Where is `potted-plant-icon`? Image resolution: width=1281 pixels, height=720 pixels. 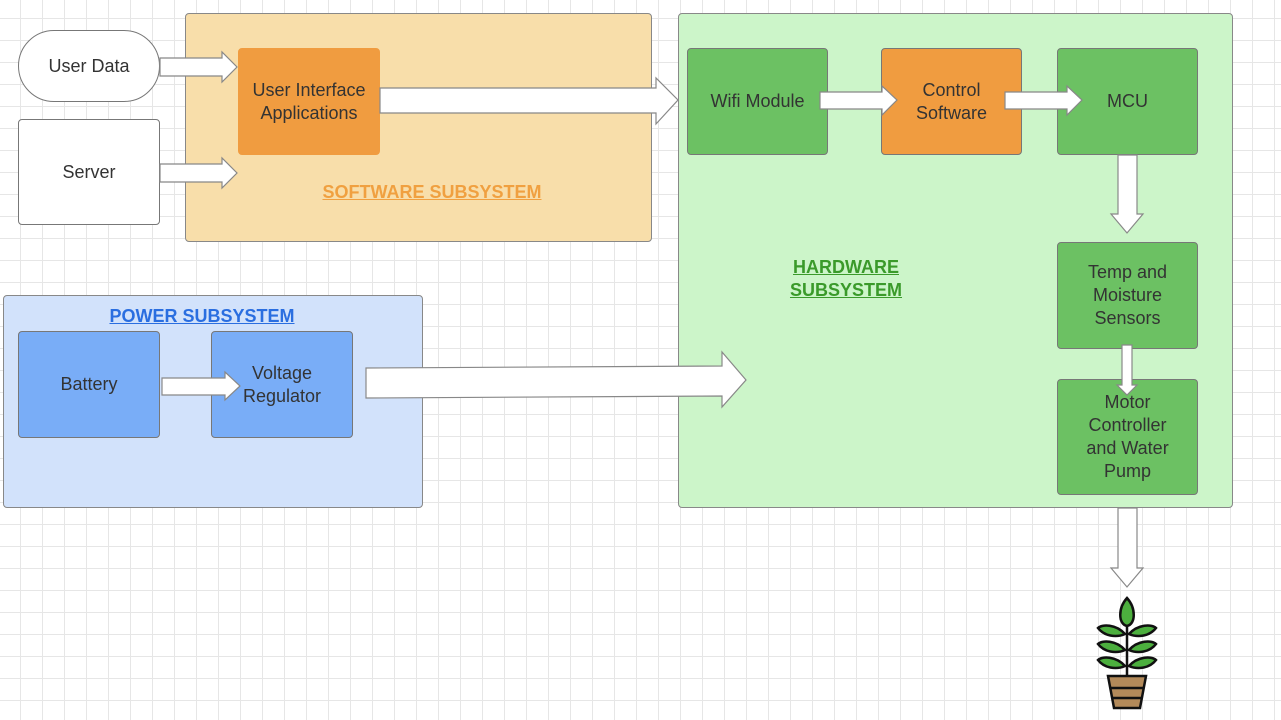 potted-plant-icon is located at coordinates (1127, 653).